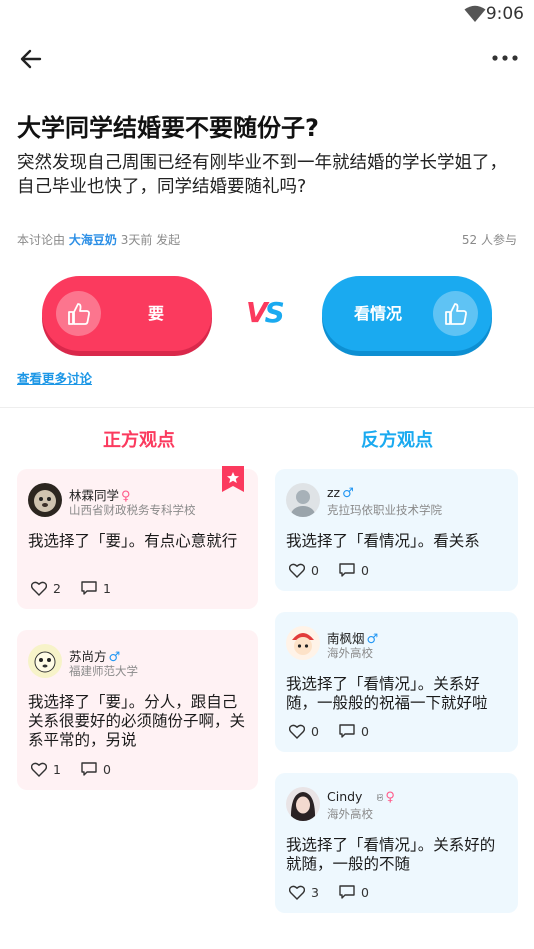  I want to click on author-link: 大海豆奶, so click(93, 240).